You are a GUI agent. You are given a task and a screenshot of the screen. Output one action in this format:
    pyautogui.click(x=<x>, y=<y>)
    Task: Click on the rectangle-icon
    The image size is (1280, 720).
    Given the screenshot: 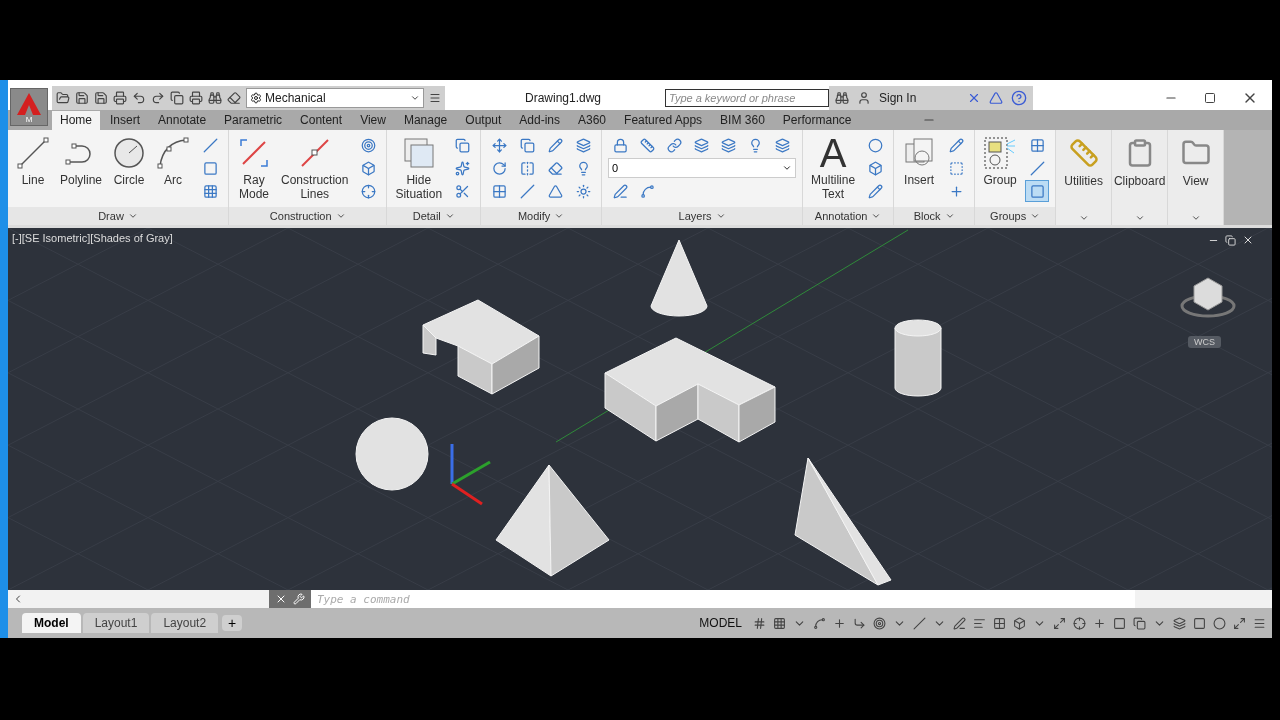 What is the action you would take?
    pyautogui.click(x=210, y=168)
    